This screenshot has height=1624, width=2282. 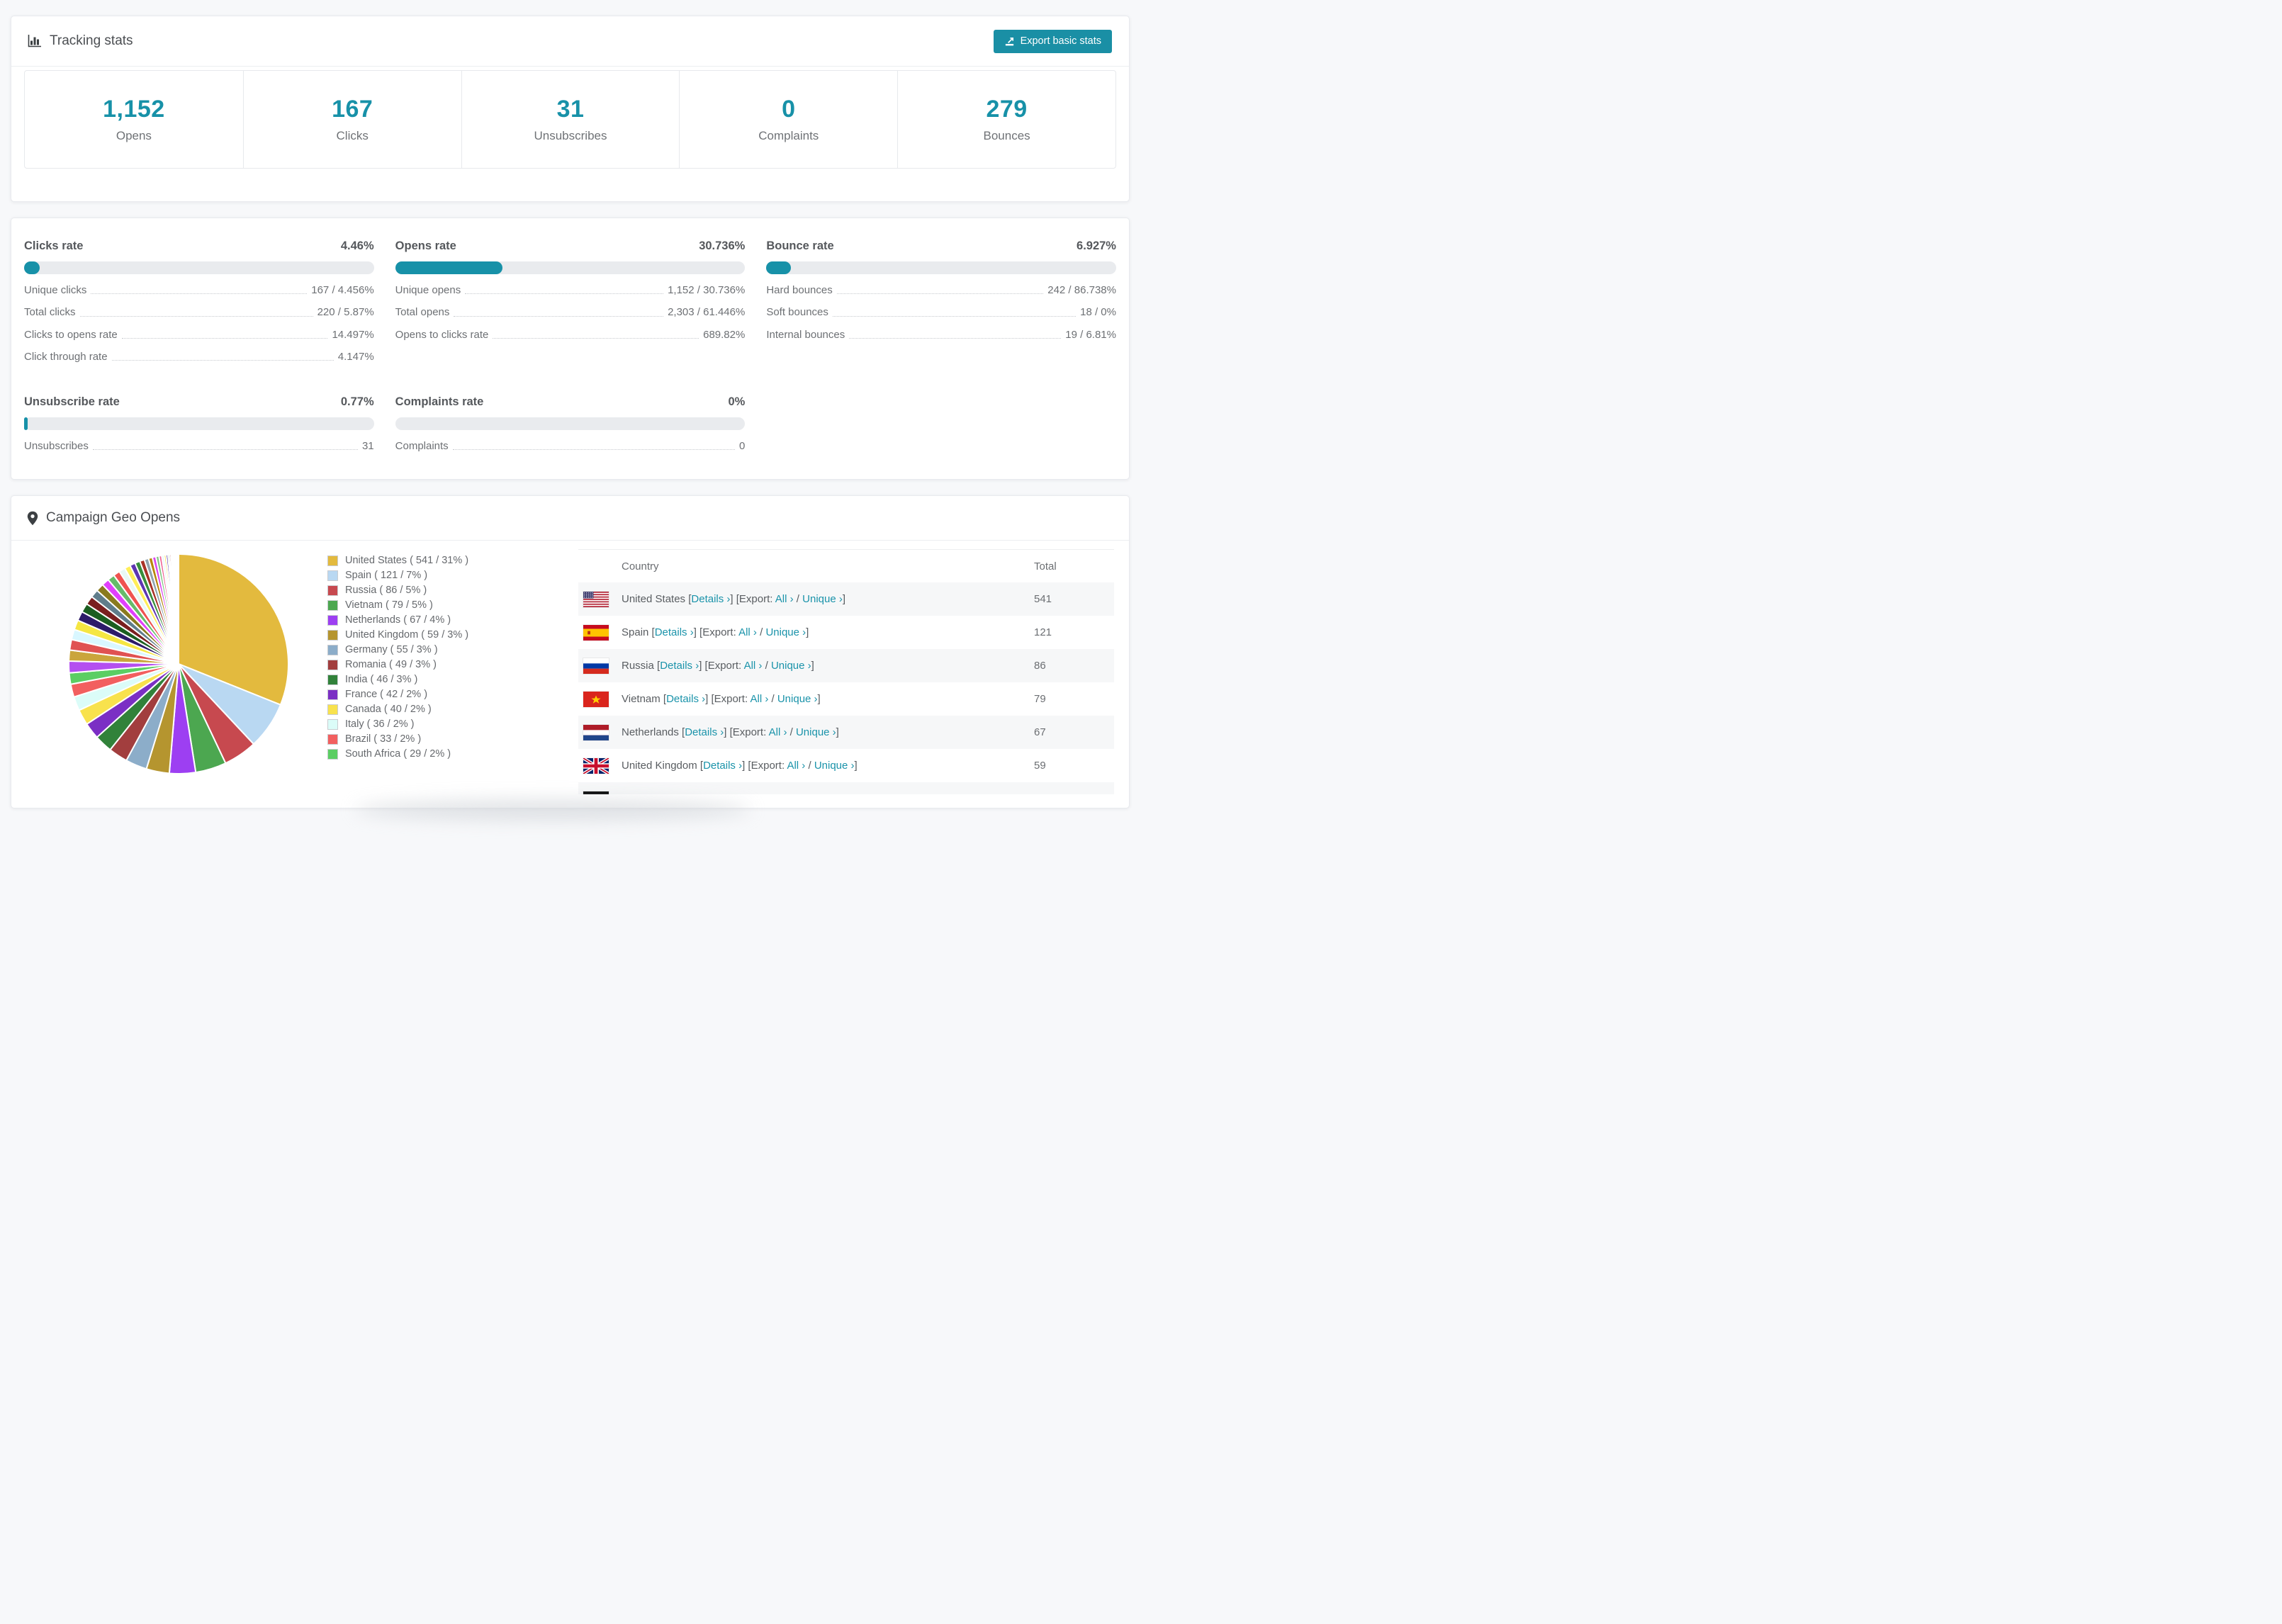 What do you see at coordinates (332, 576) in the screenshot?
I see `legend-swatch-spain` at bounding box center [332, 576].